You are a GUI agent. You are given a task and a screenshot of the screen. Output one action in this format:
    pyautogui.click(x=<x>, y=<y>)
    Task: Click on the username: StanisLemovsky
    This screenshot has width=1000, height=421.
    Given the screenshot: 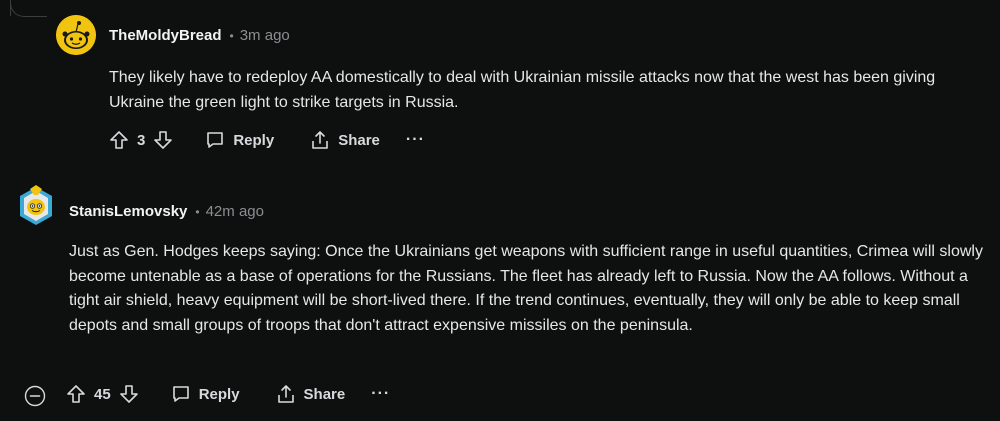 What is the action you would take?
    pyautogui.click(x=128, y=211)
    